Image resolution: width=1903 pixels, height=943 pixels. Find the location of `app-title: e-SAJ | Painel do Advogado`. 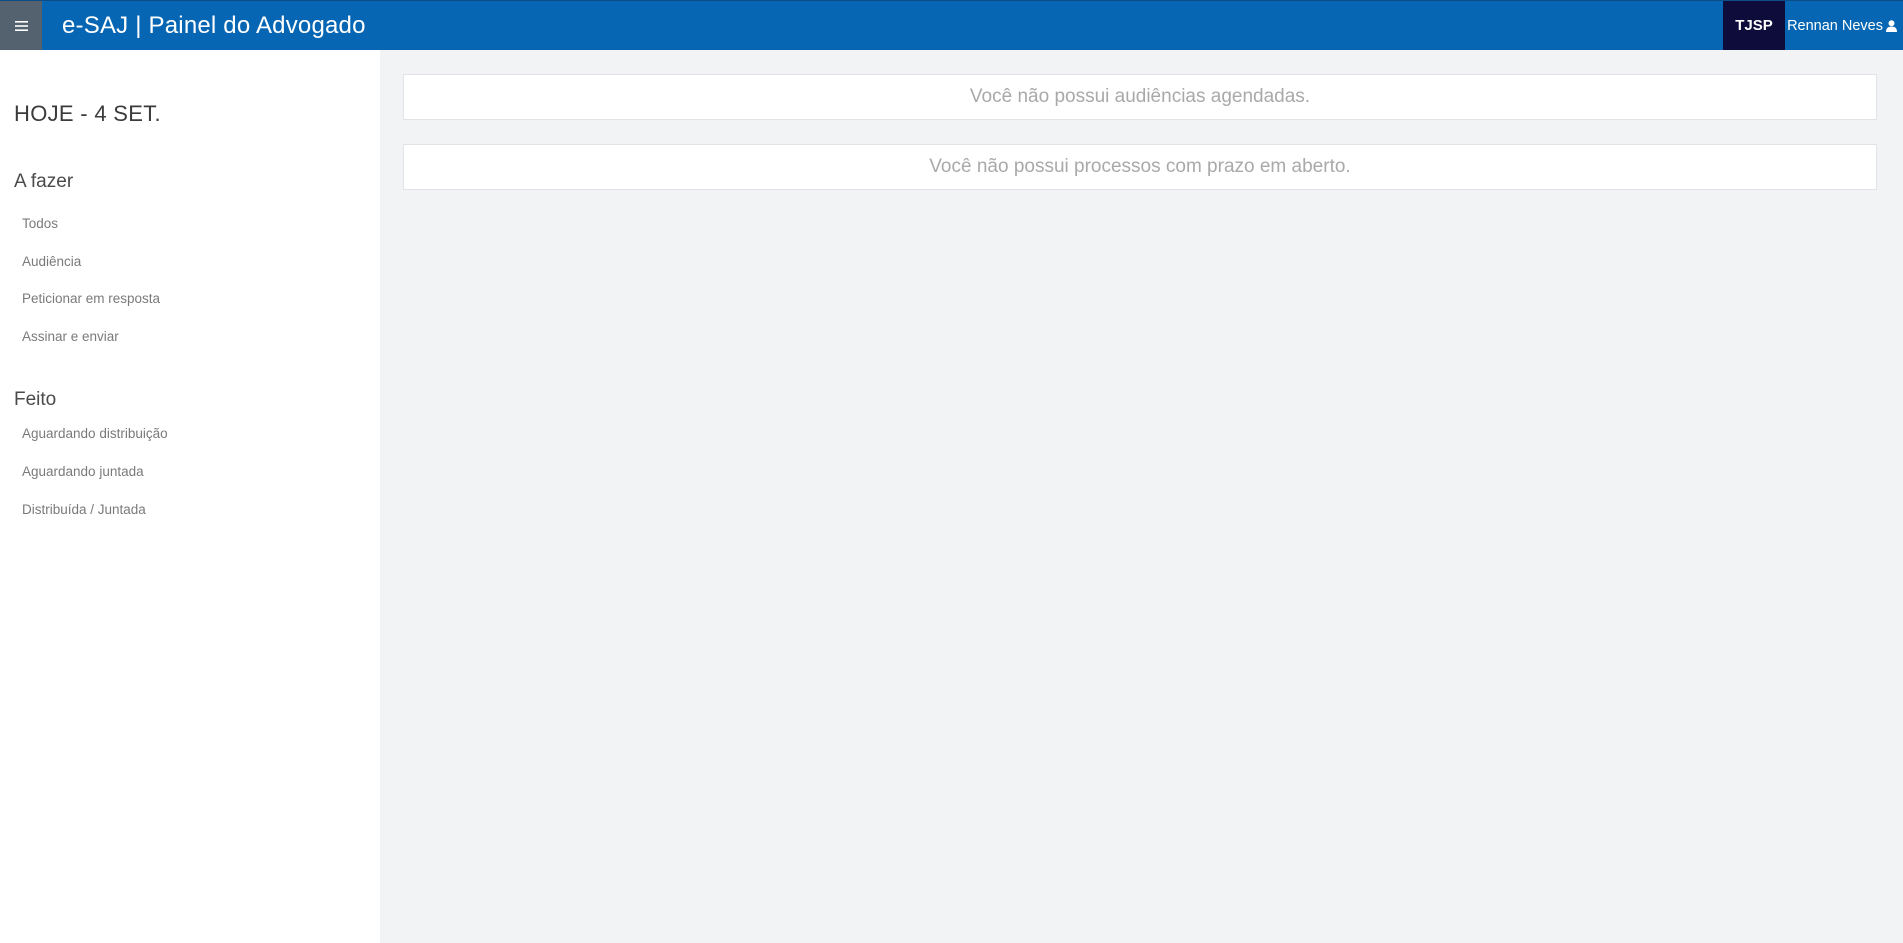

app-title: e-SAJ | Painel do Advogado is located at coordinates (214, 25).